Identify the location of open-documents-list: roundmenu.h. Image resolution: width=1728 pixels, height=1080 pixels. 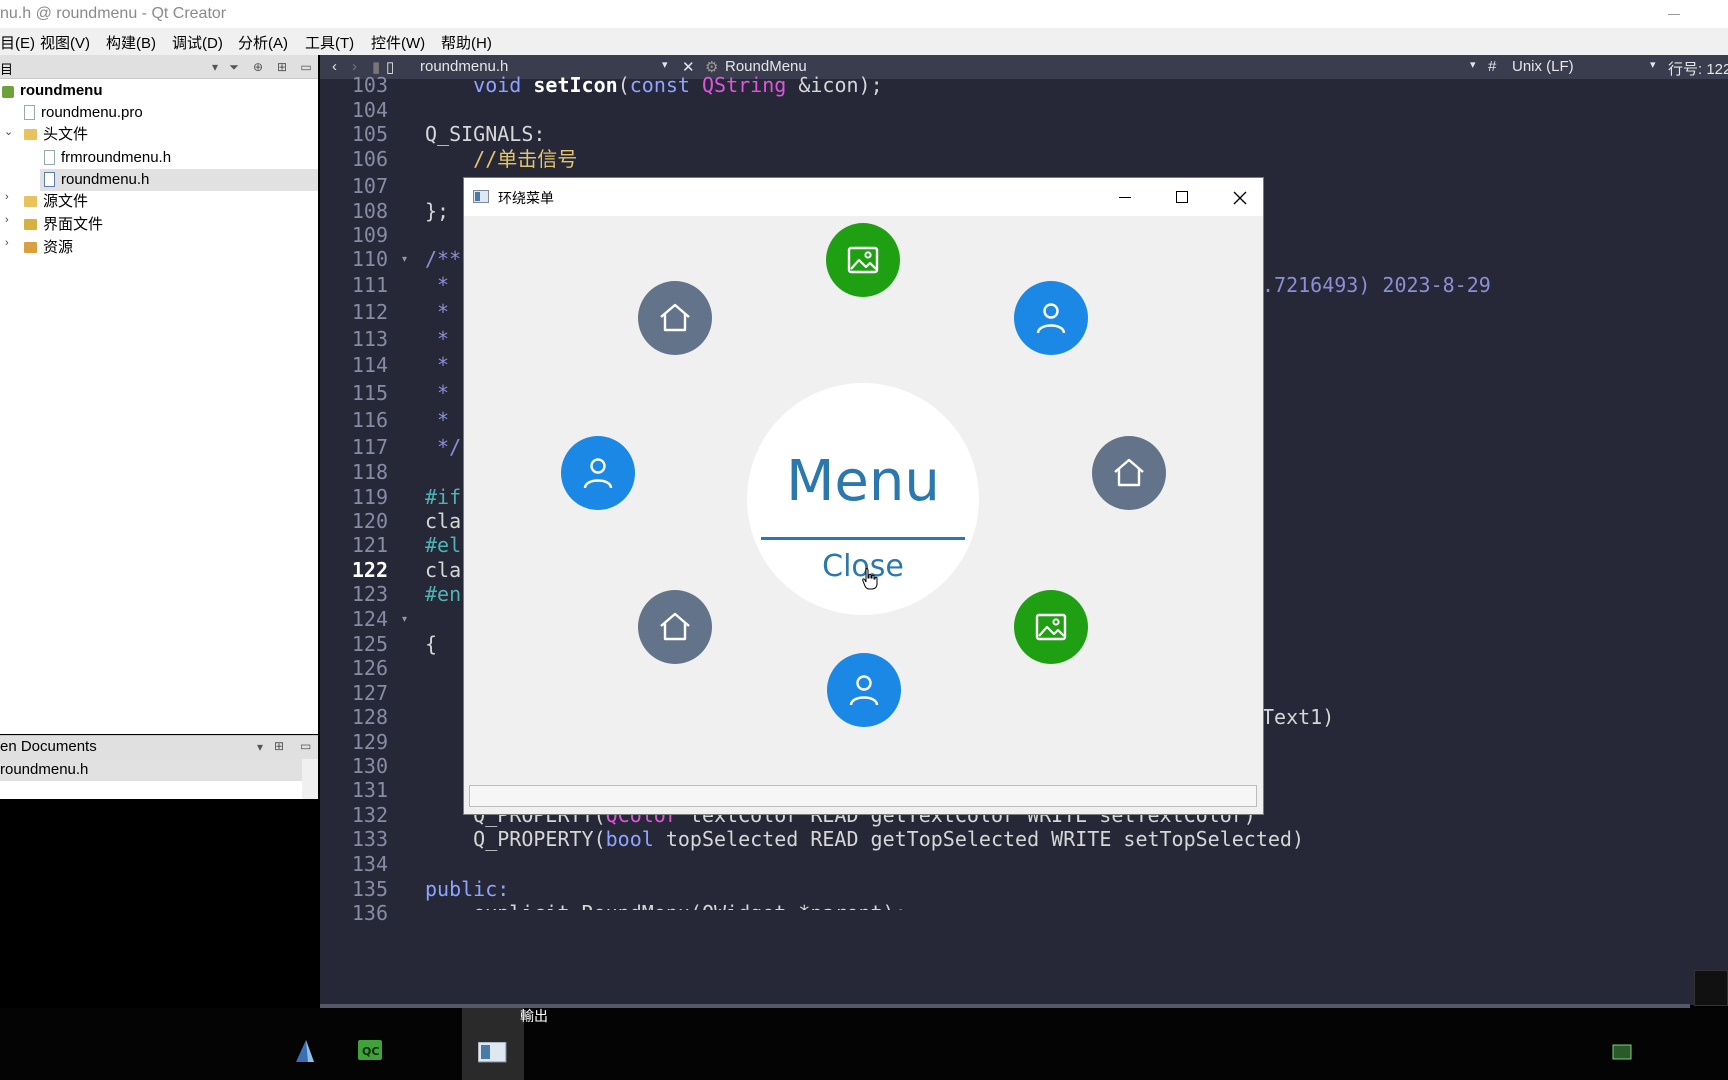
(159, 779).